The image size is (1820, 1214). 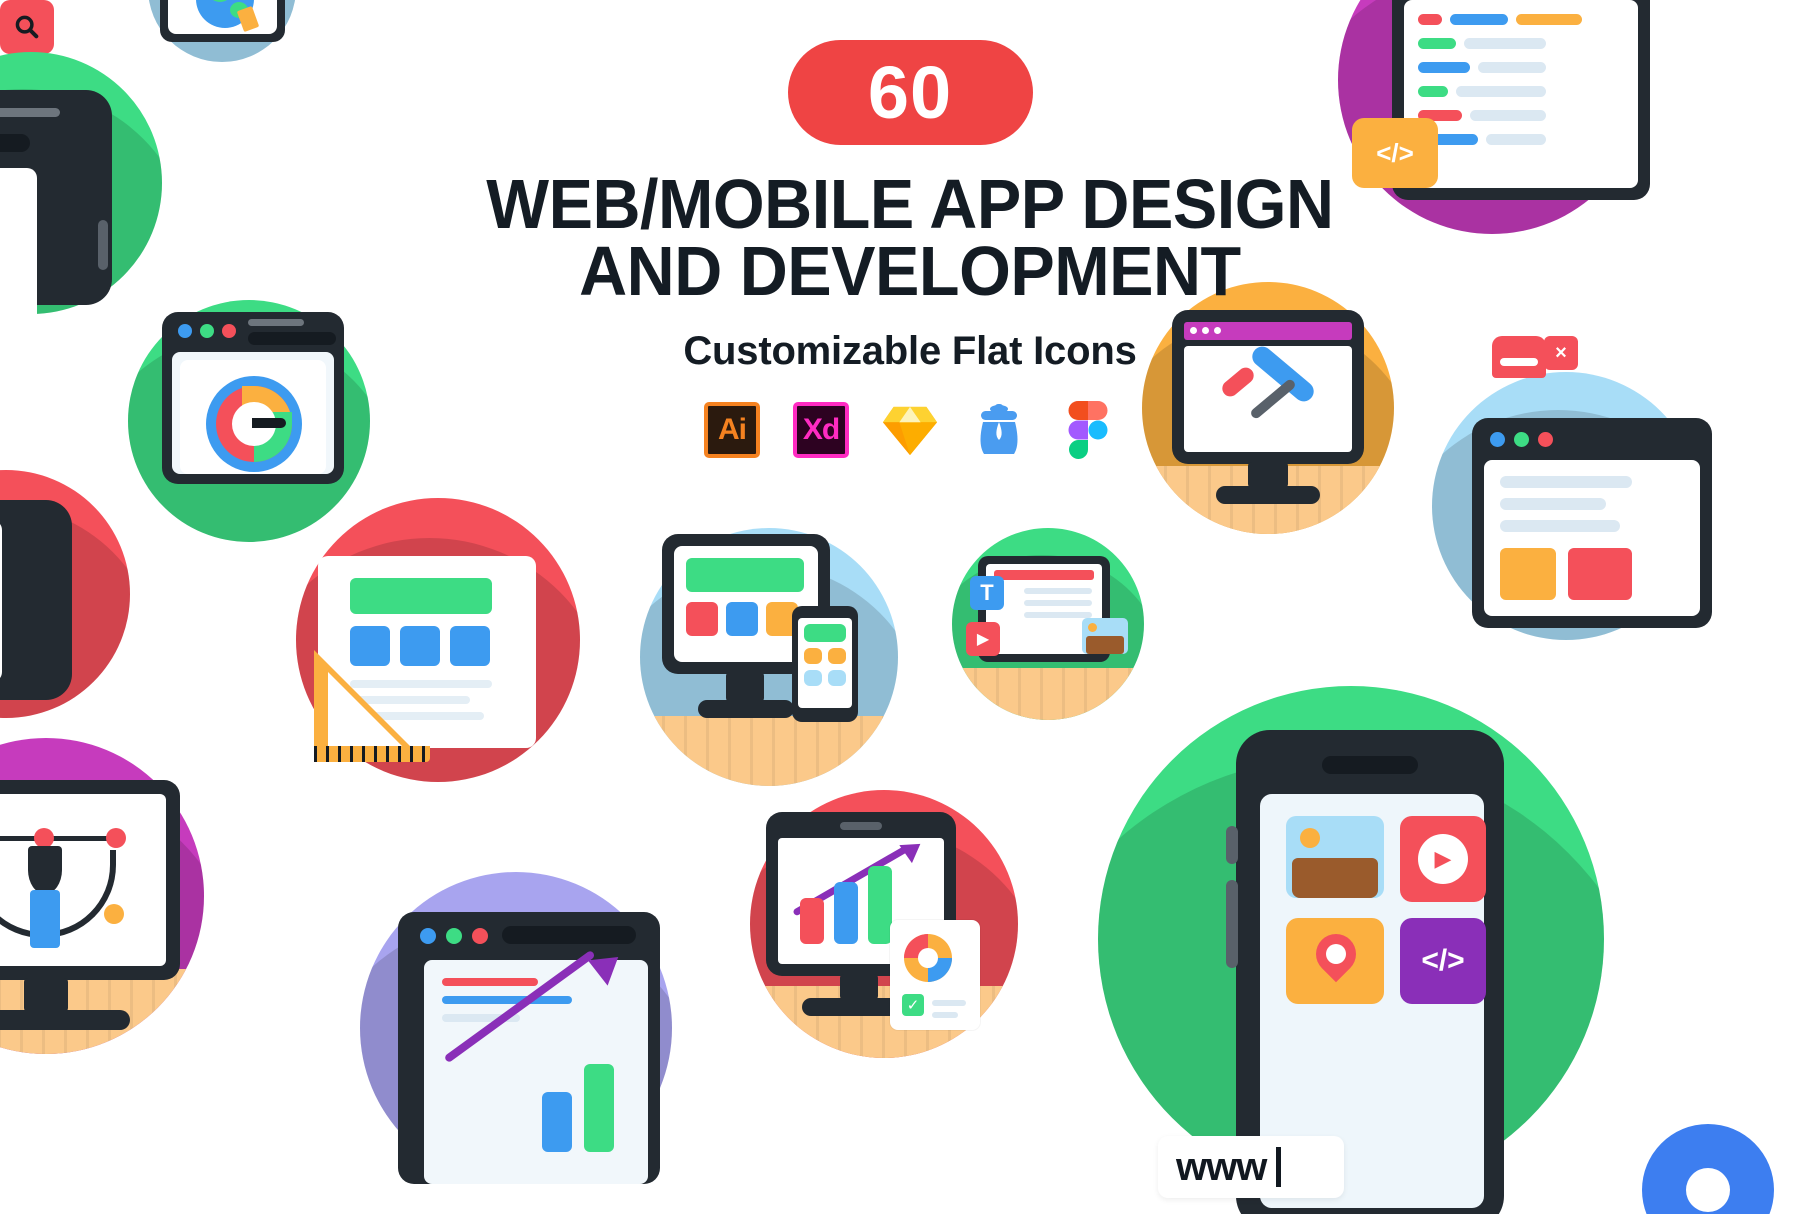 I want to click on report-bar-green, so click(x=880, y=905).